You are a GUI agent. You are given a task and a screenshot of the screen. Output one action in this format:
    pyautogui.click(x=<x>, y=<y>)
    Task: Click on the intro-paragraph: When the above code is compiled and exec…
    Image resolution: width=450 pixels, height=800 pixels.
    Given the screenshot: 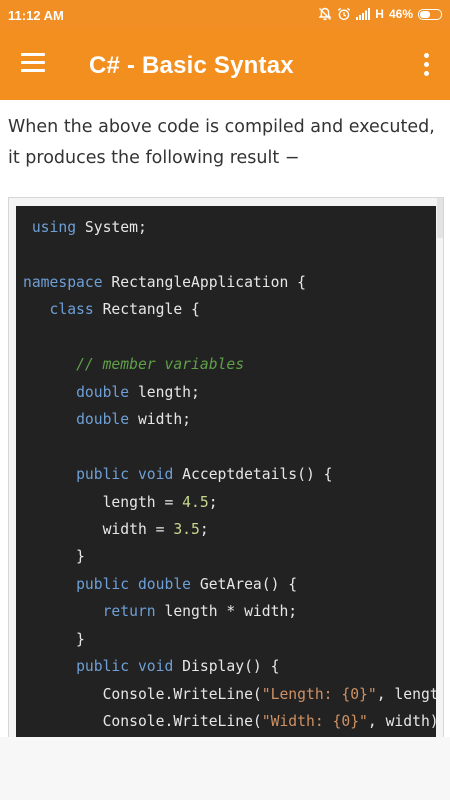 What is the action you would take?
    pyautogui.click(x=221, y=142)
    